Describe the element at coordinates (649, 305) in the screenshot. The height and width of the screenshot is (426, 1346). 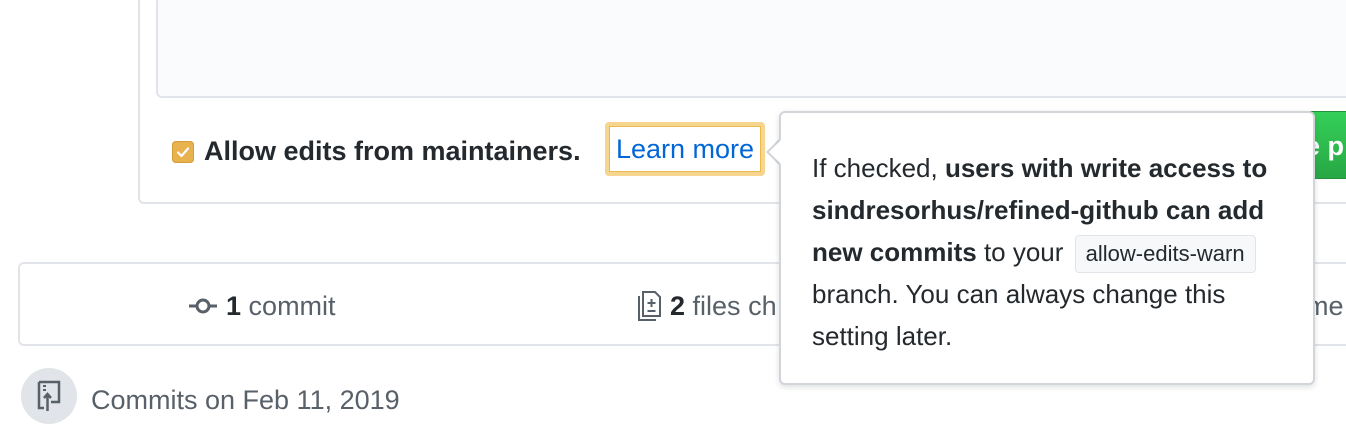
I see `file-diff-icon` at that location.